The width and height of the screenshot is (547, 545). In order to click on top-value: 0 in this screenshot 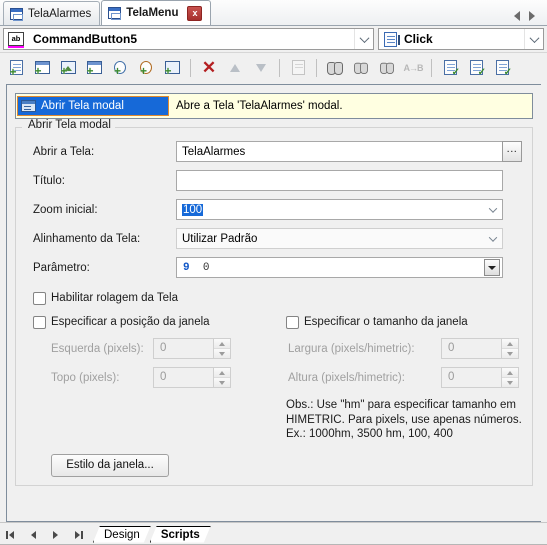, I will do `click(163, 377)`.